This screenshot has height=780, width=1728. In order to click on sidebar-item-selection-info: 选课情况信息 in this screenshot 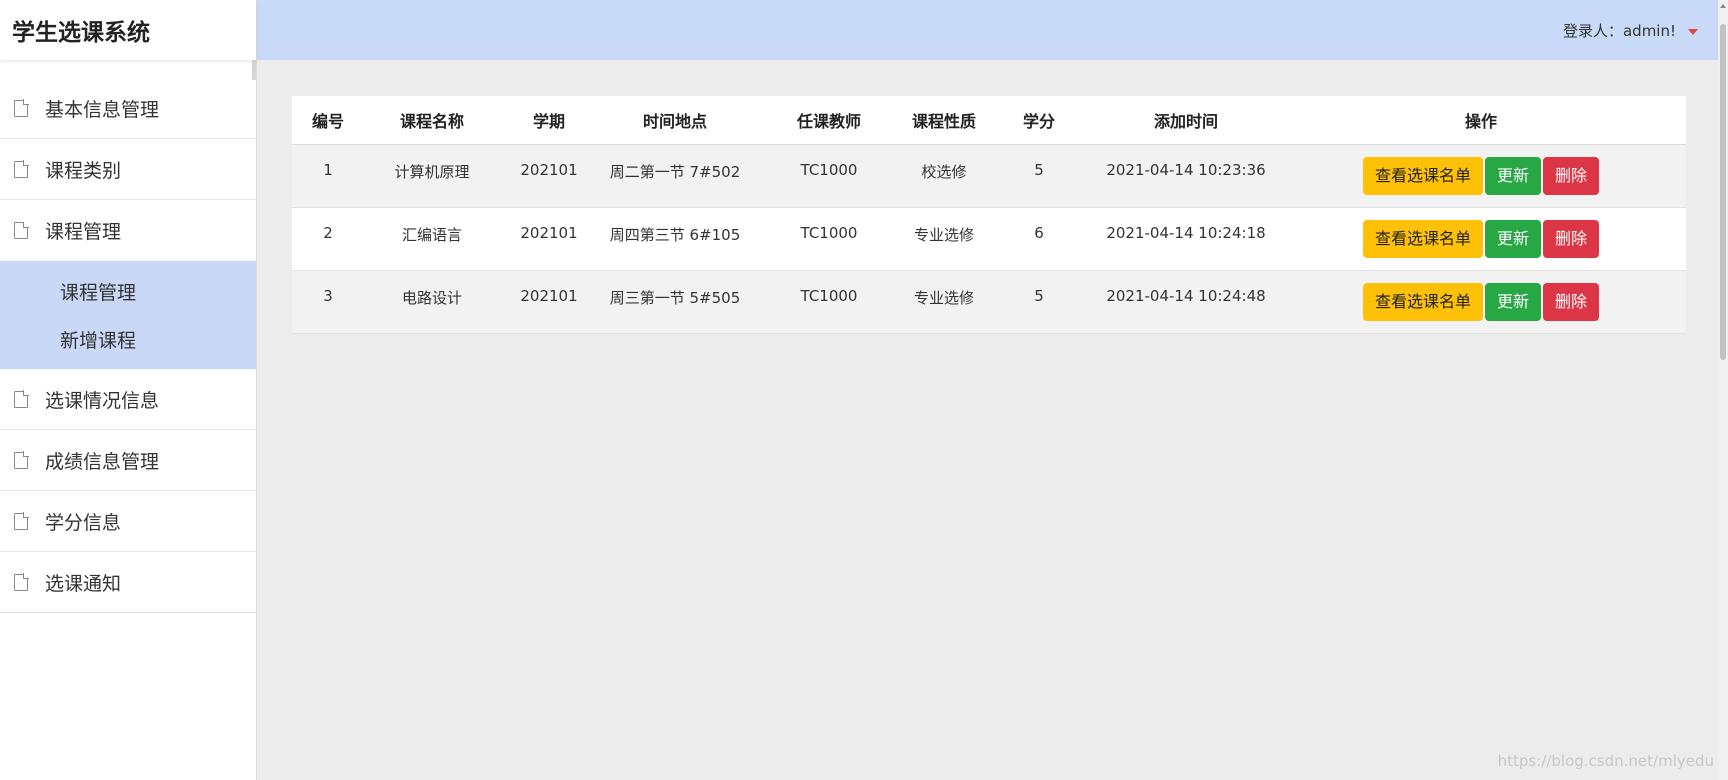, I will do `click(128, 399)`.